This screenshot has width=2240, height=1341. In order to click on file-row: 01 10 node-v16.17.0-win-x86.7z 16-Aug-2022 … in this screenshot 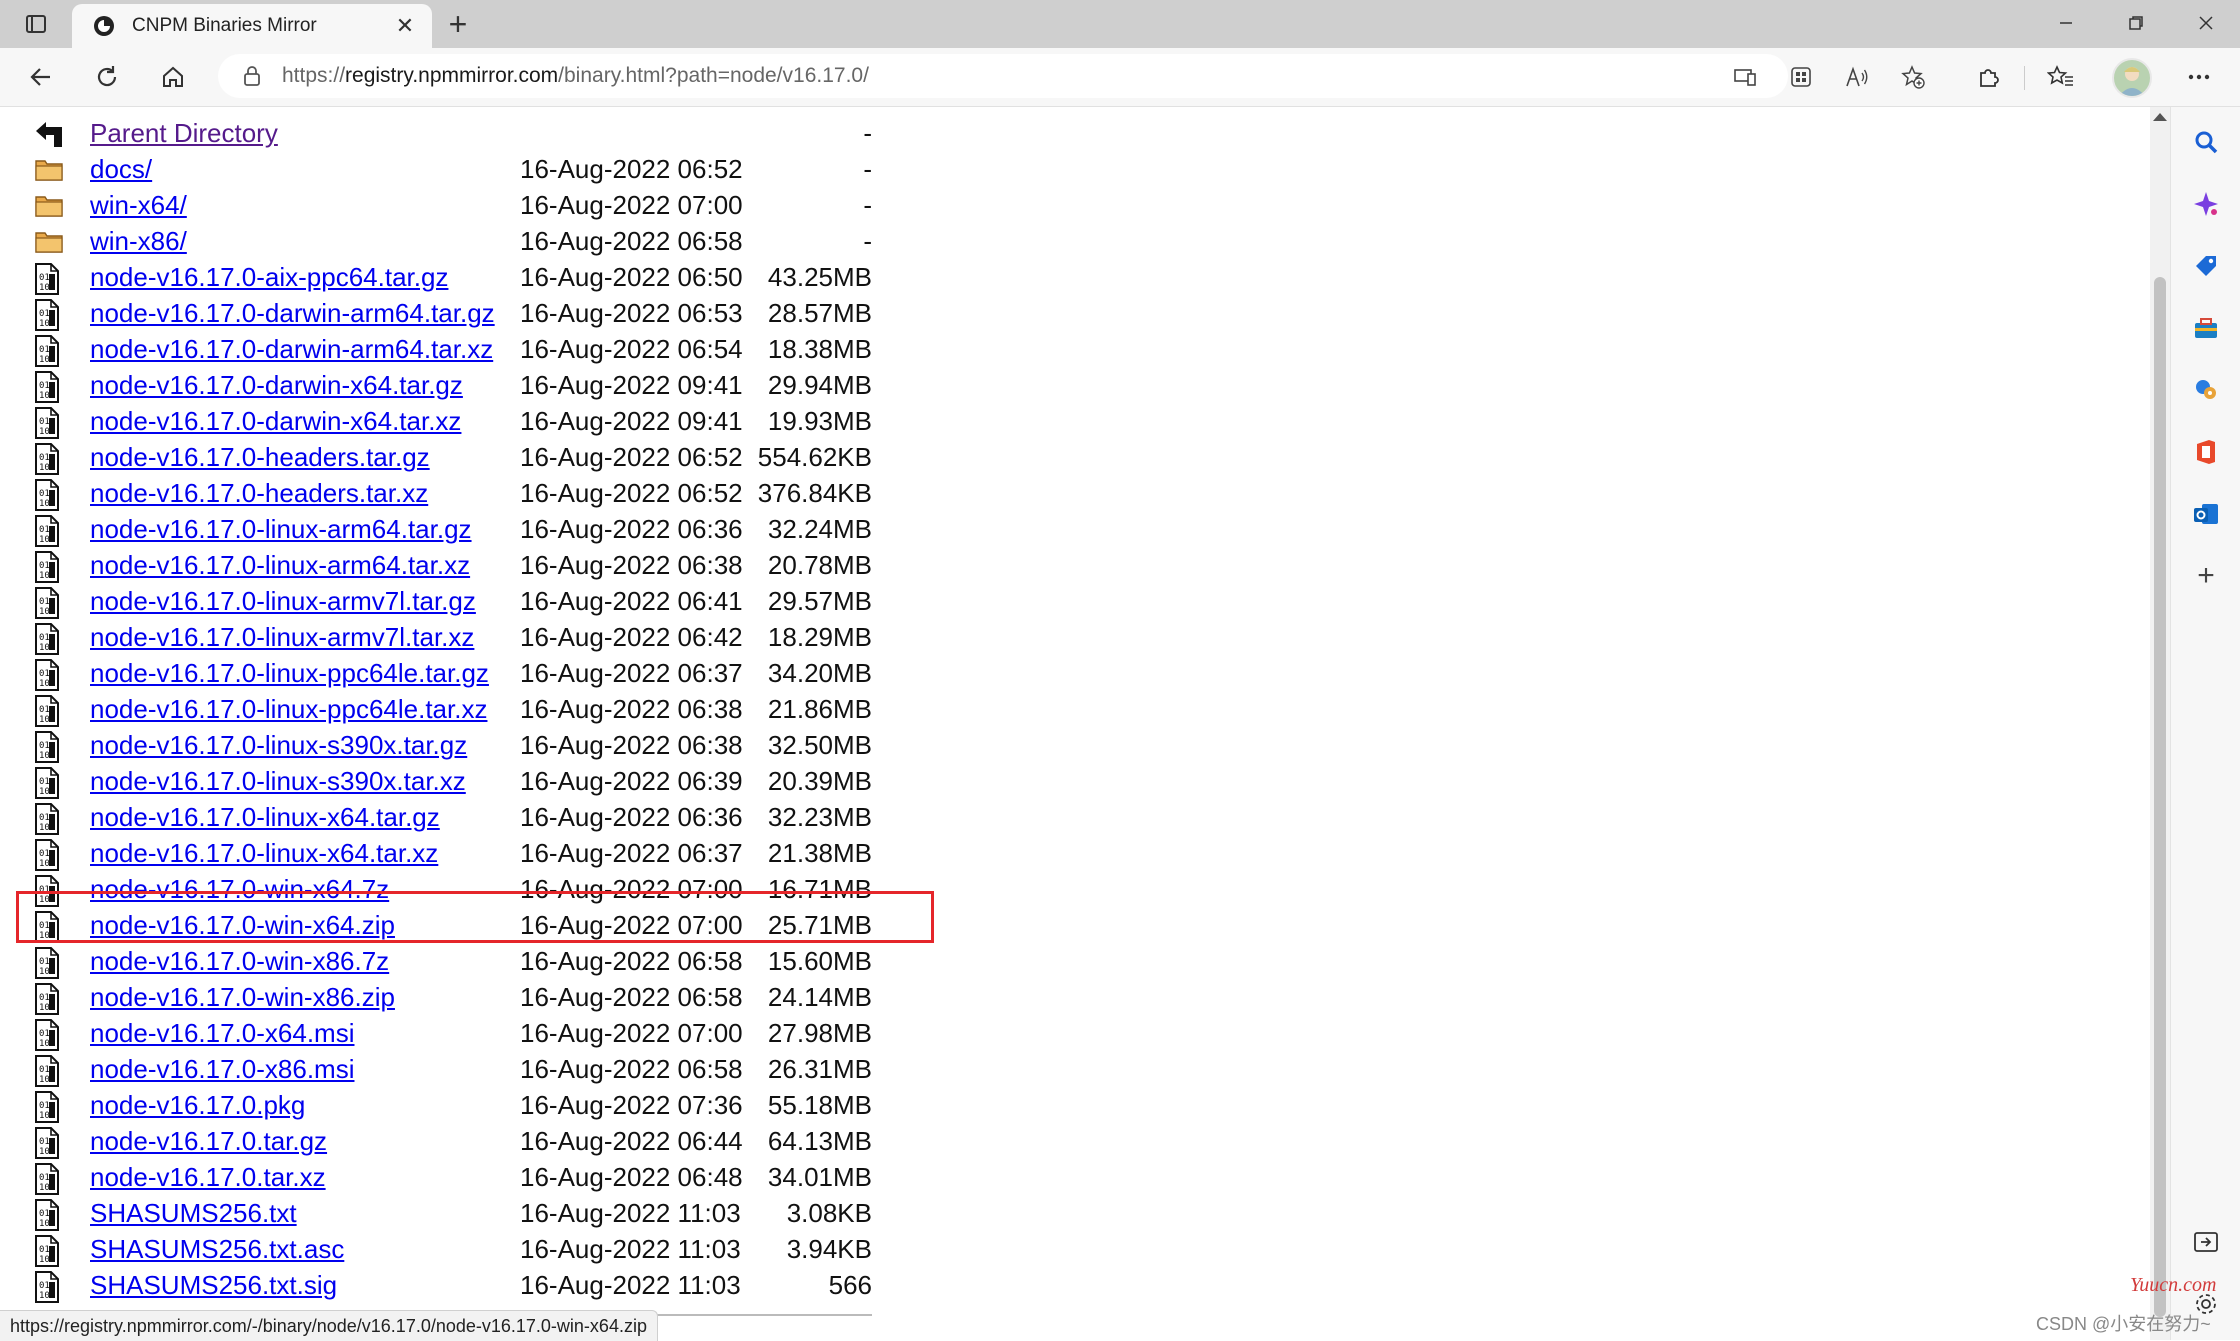, I will do `click(462, 961)`.